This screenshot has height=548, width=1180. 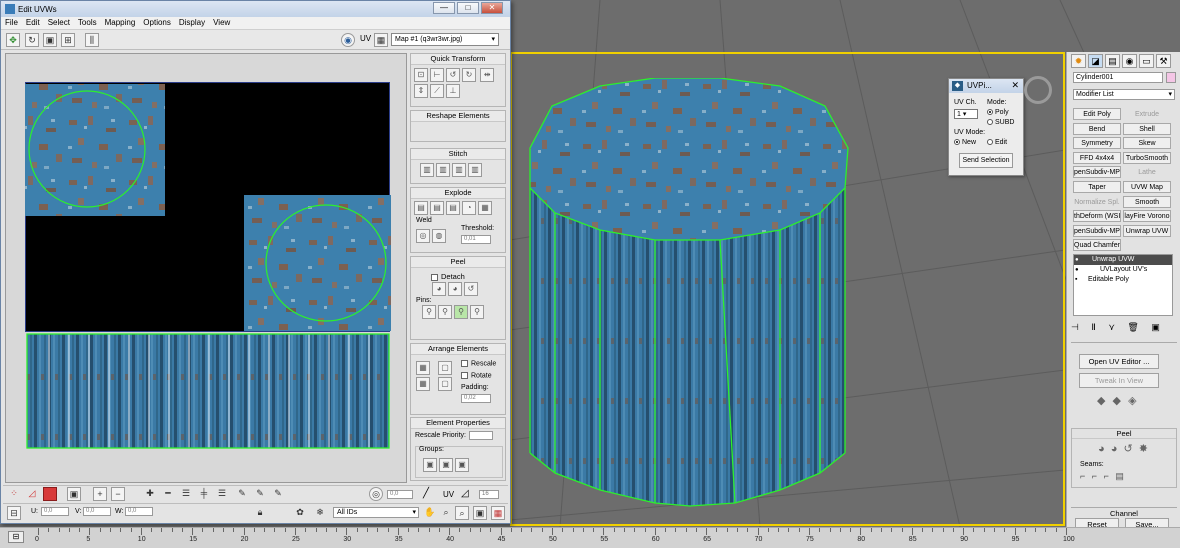 What do you see at coordinates (458, 154) in the screenshot?
I see `stitch-header: Stitch` at bounding box center [458, 154].